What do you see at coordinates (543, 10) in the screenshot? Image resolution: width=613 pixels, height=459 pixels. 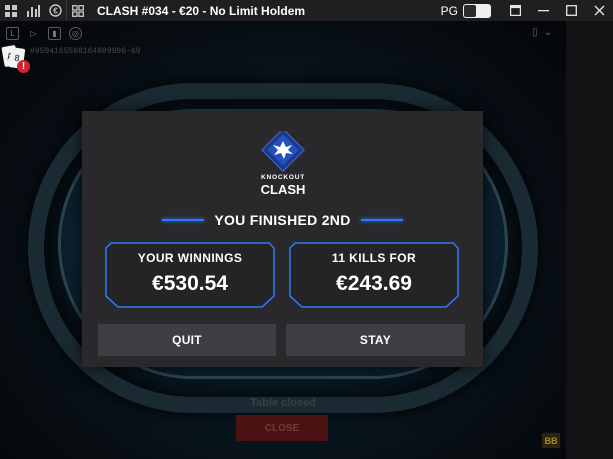 I see `minimize-icon` at bounding box center [543, 10].